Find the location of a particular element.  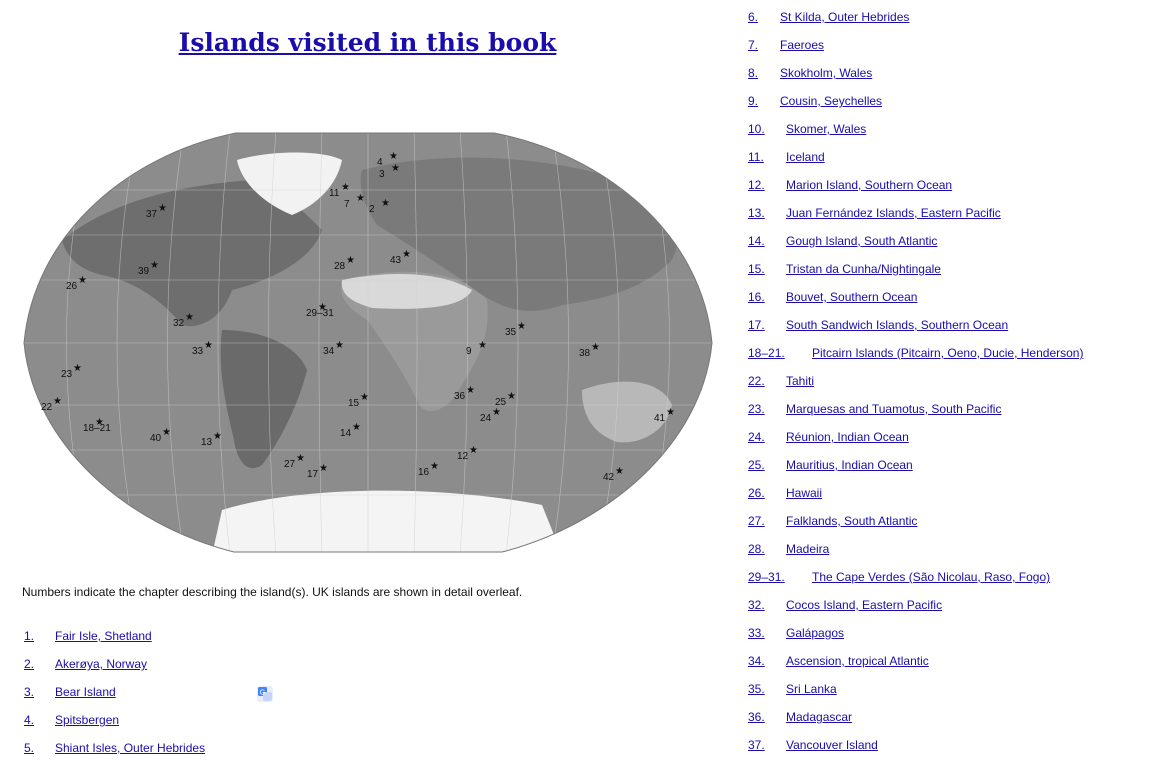

chapter-link: 3. Bear Island is located at coordinates (70, 692).